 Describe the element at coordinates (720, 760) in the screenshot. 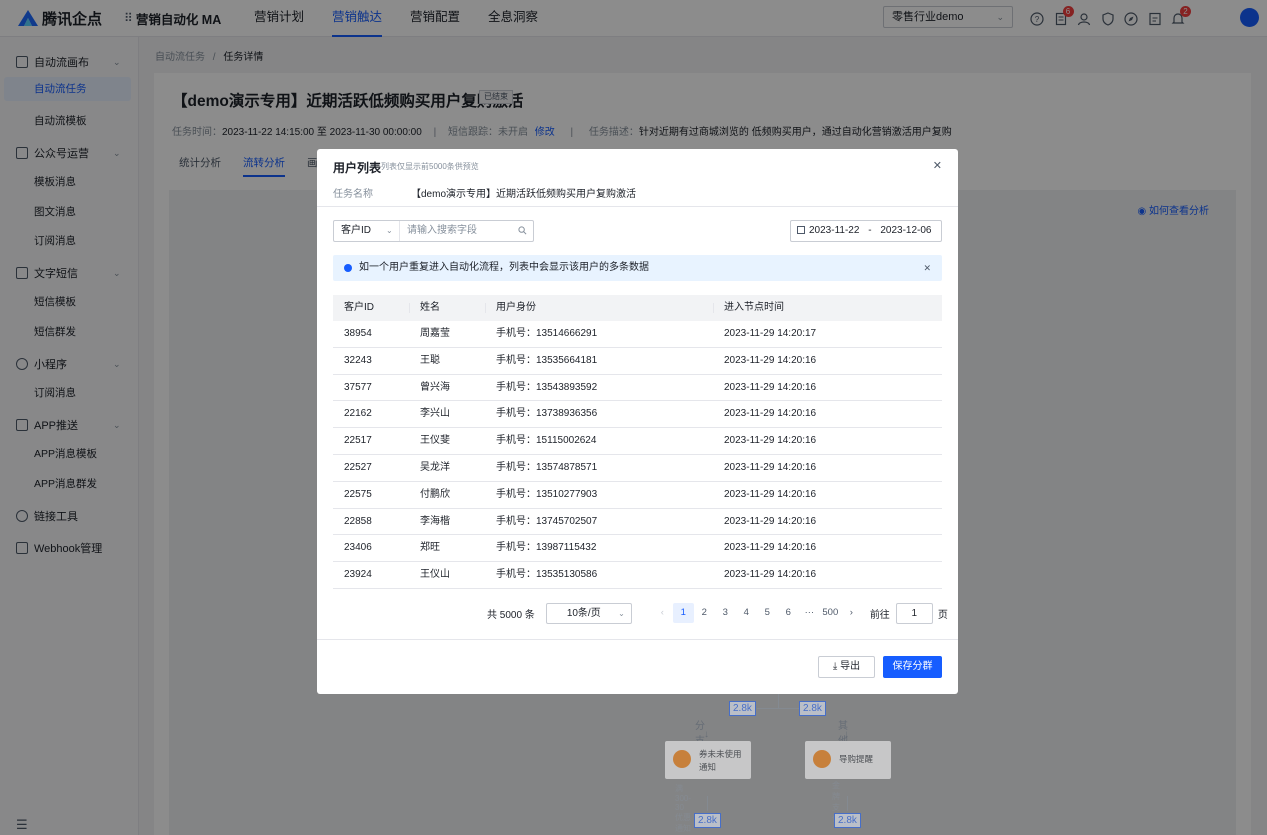

I see `node-label: 券未未使用通知` at that location.